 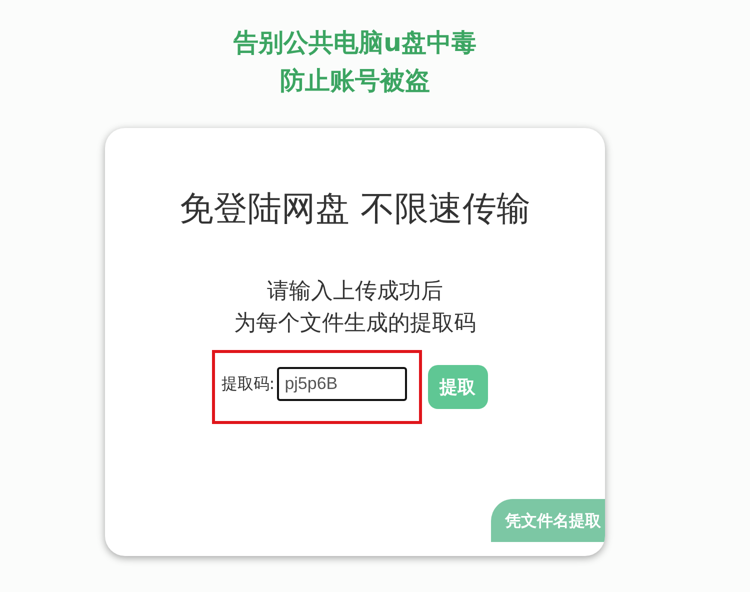 I want to click on instruction-text: 为每个文件生成的提取码, so click(x=355, y=324).